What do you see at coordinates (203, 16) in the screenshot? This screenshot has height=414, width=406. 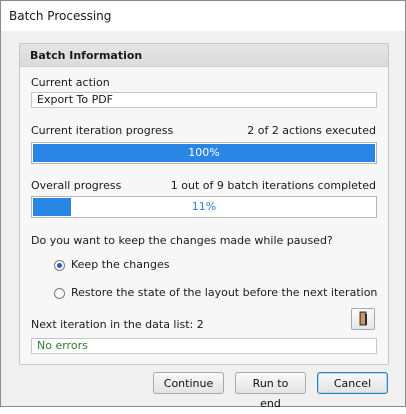 I see `title-bar: Batch Processing` at bounding box center [203, 16].